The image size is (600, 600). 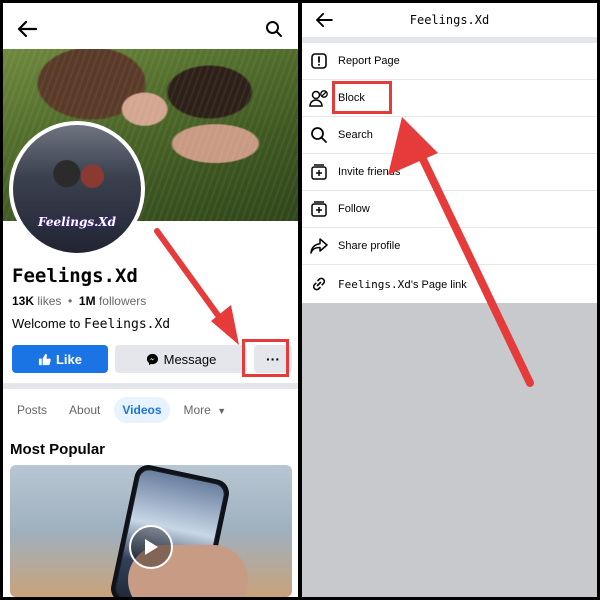 What do you see at coordinates (265, 358) in the screenshot?
I see `more-button-highlight` at bounding box center [265, 358].